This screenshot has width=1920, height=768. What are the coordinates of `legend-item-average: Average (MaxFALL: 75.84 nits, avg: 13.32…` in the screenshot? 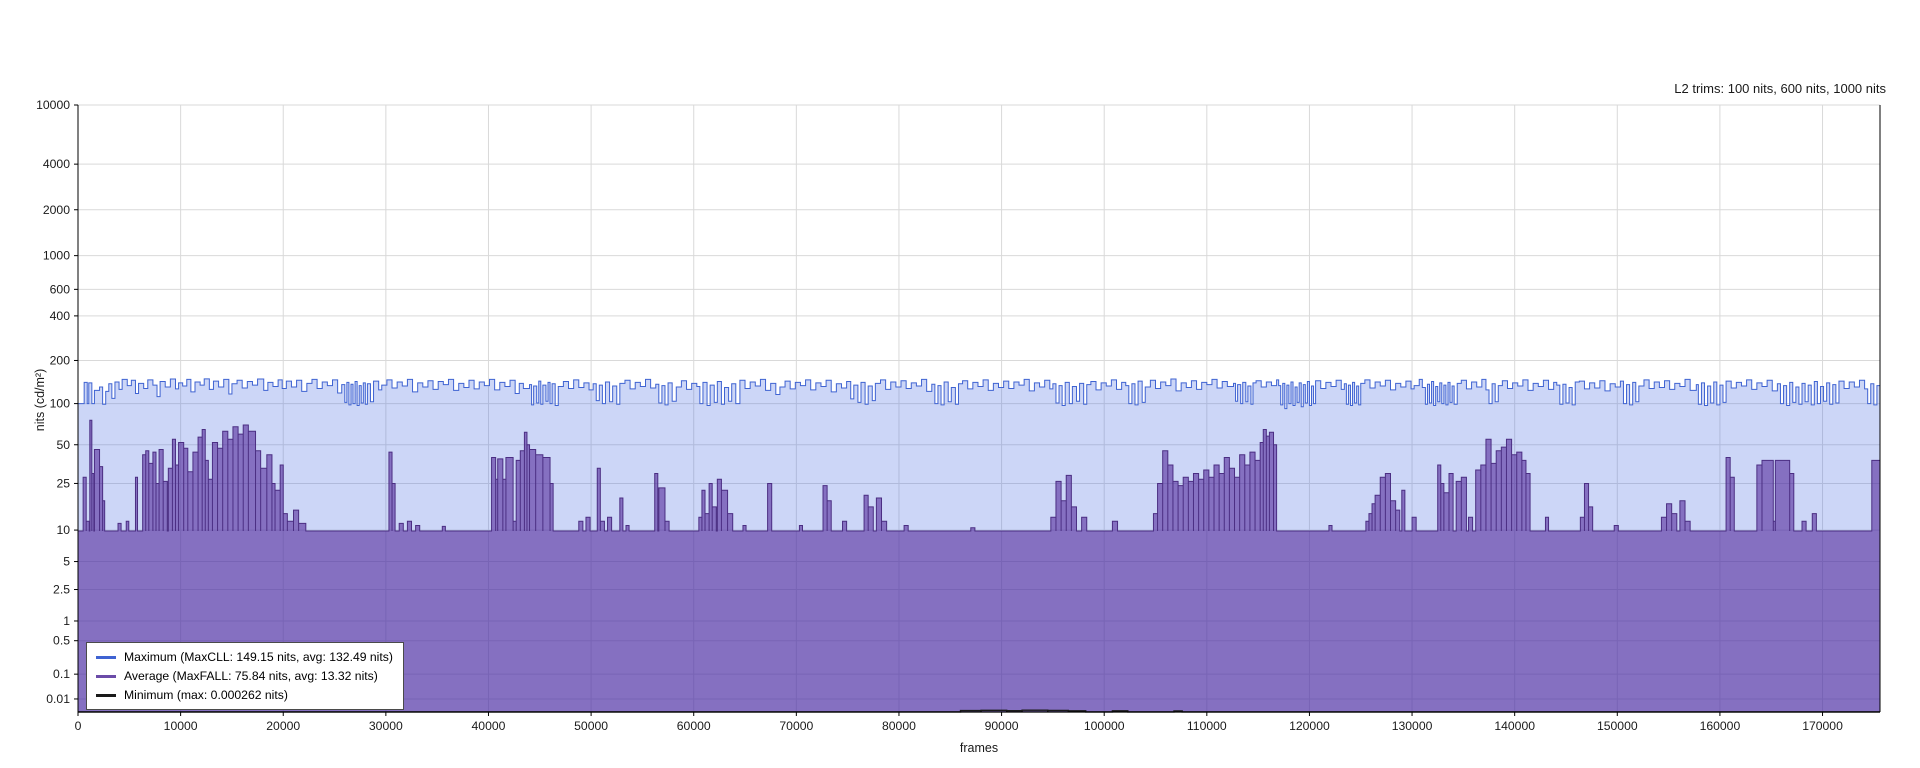 It's located at (244, 676).